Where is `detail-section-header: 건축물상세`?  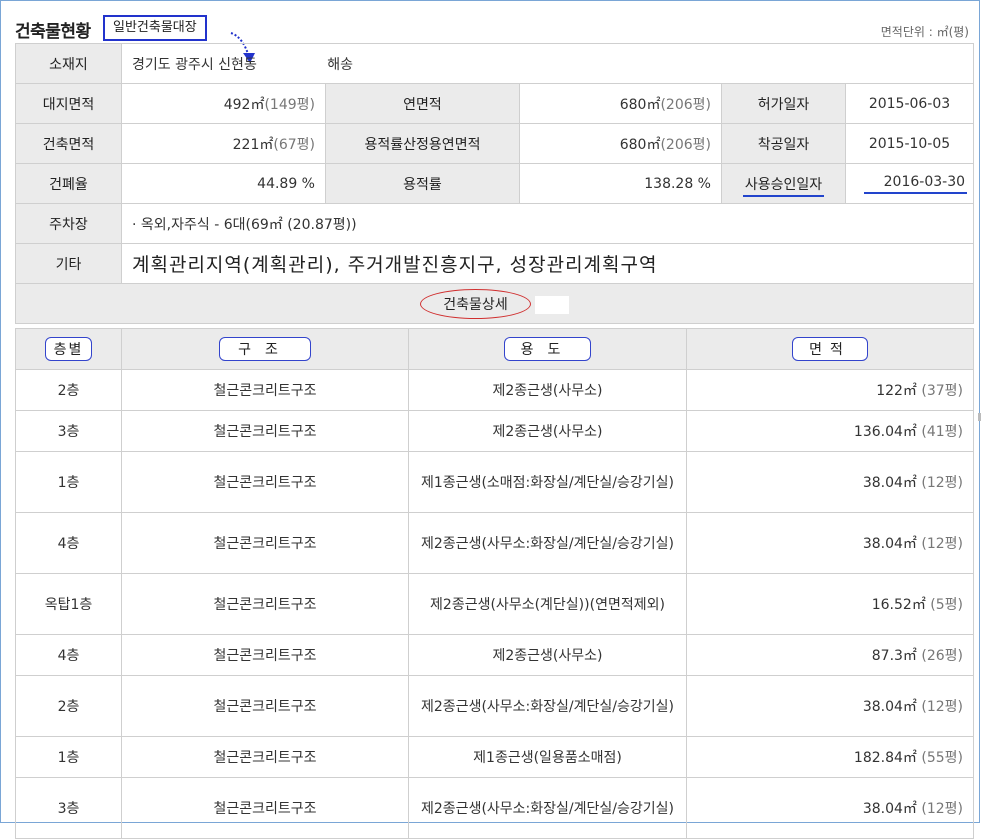
detail-section-header: 건축물상세 is located at coordinates (494, 303).